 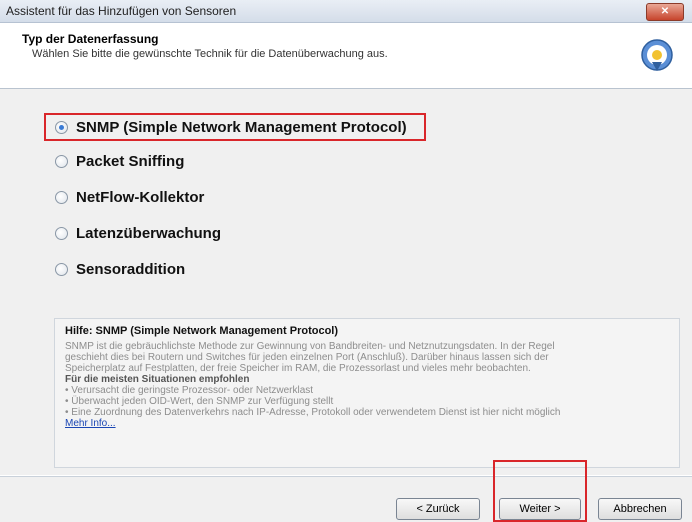 I want to click on option-netflow-label: NetFlow-Kollektor, so click(x=140, y=197).